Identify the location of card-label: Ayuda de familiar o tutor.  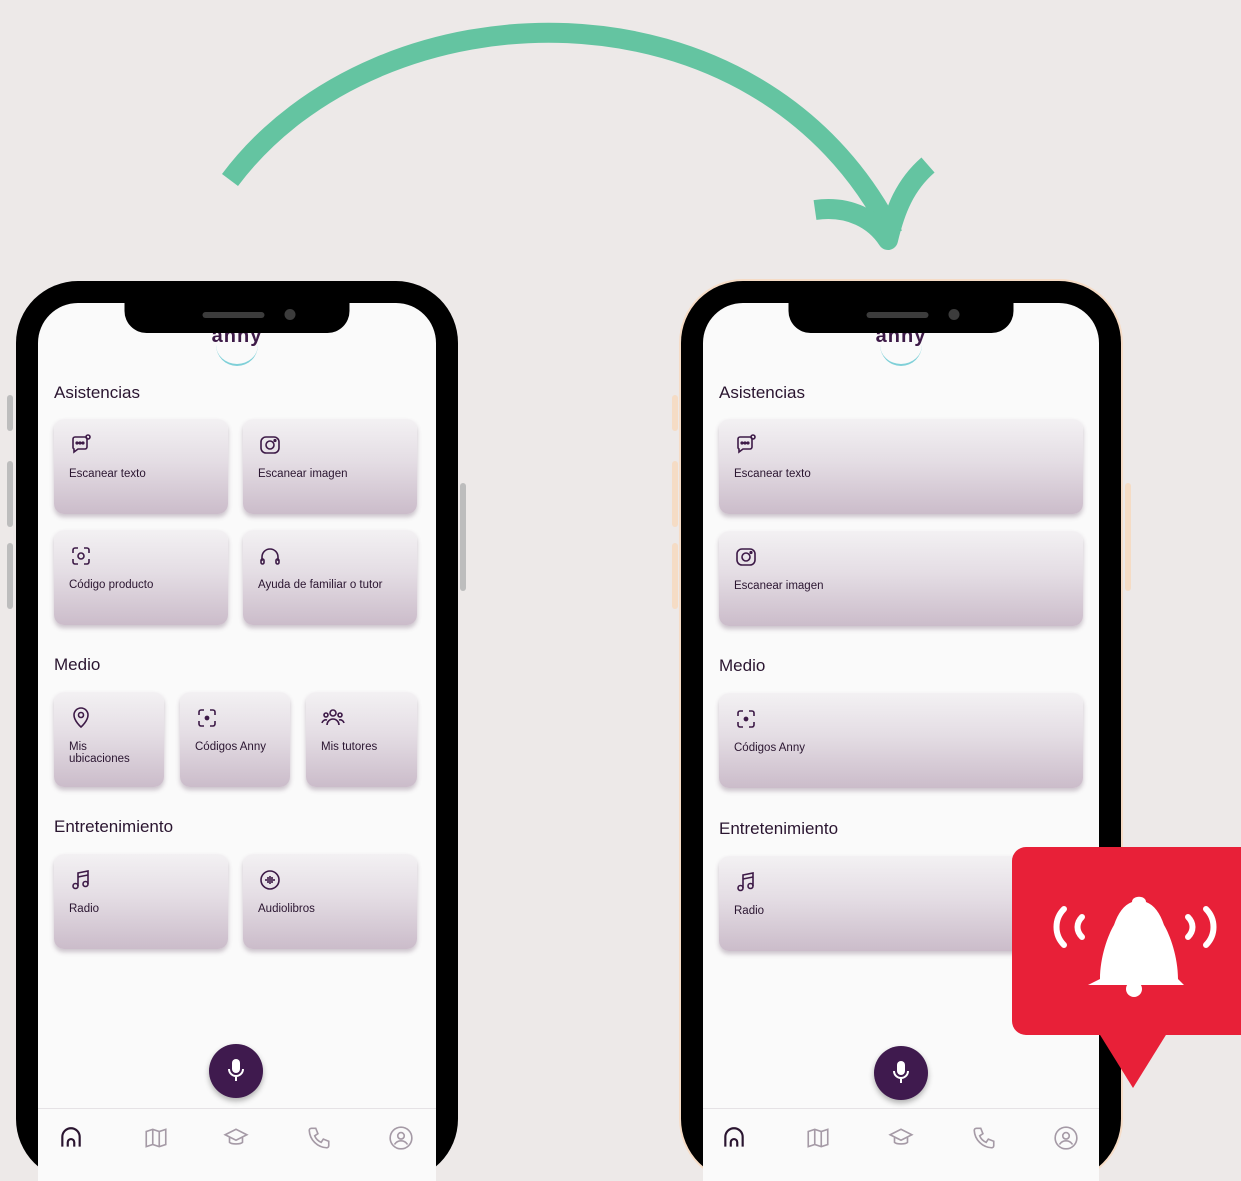
(320, 585).